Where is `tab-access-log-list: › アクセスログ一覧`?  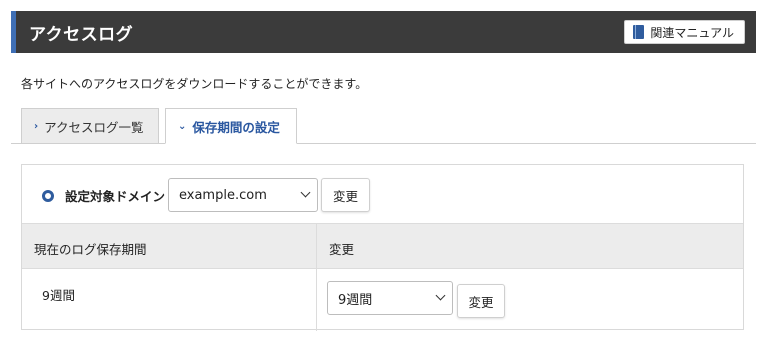 tab-access-log-list: › アクセスログ一覧 is located at coordinates (90, 126).